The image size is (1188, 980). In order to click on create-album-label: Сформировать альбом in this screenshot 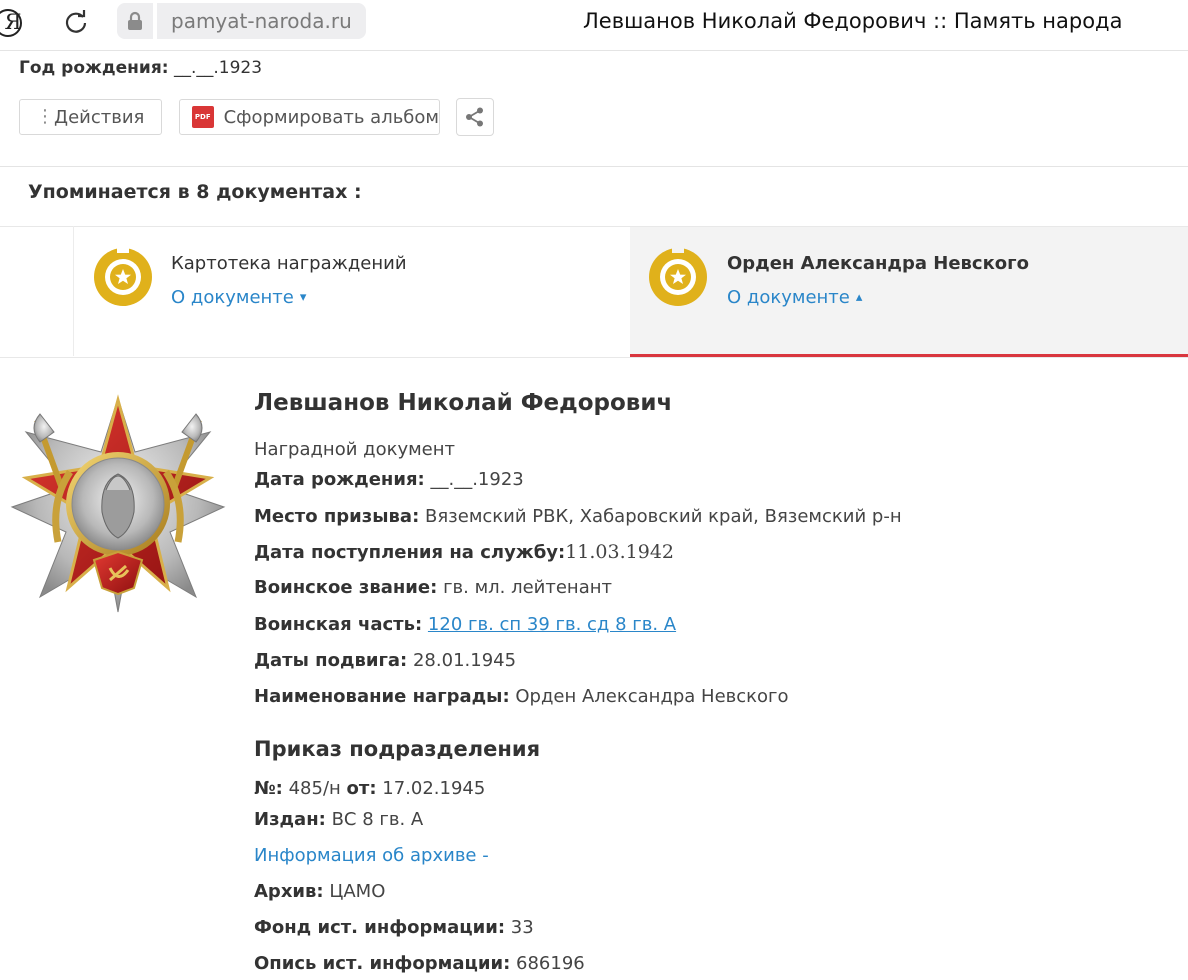, I will do `click(331, 117)`.